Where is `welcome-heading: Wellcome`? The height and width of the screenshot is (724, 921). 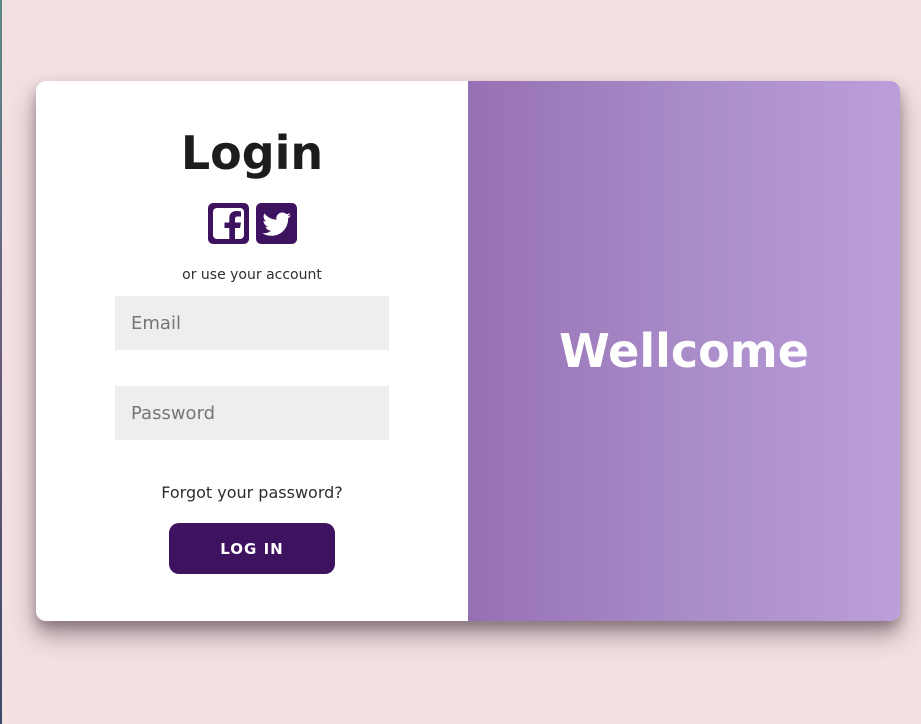 welcome-heading: Wellcome is located at coordinates (684, 351).